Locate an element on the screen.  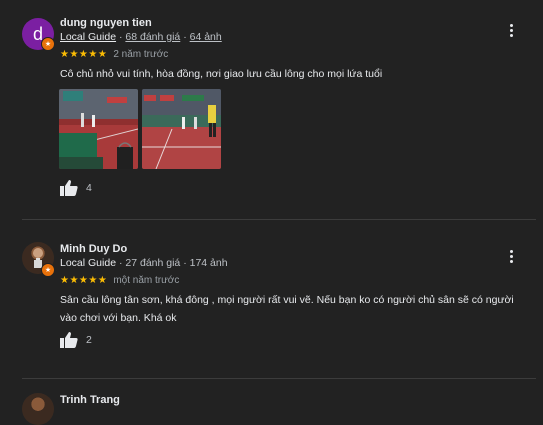
like-count: 4 is located at coordinates (89, 188).